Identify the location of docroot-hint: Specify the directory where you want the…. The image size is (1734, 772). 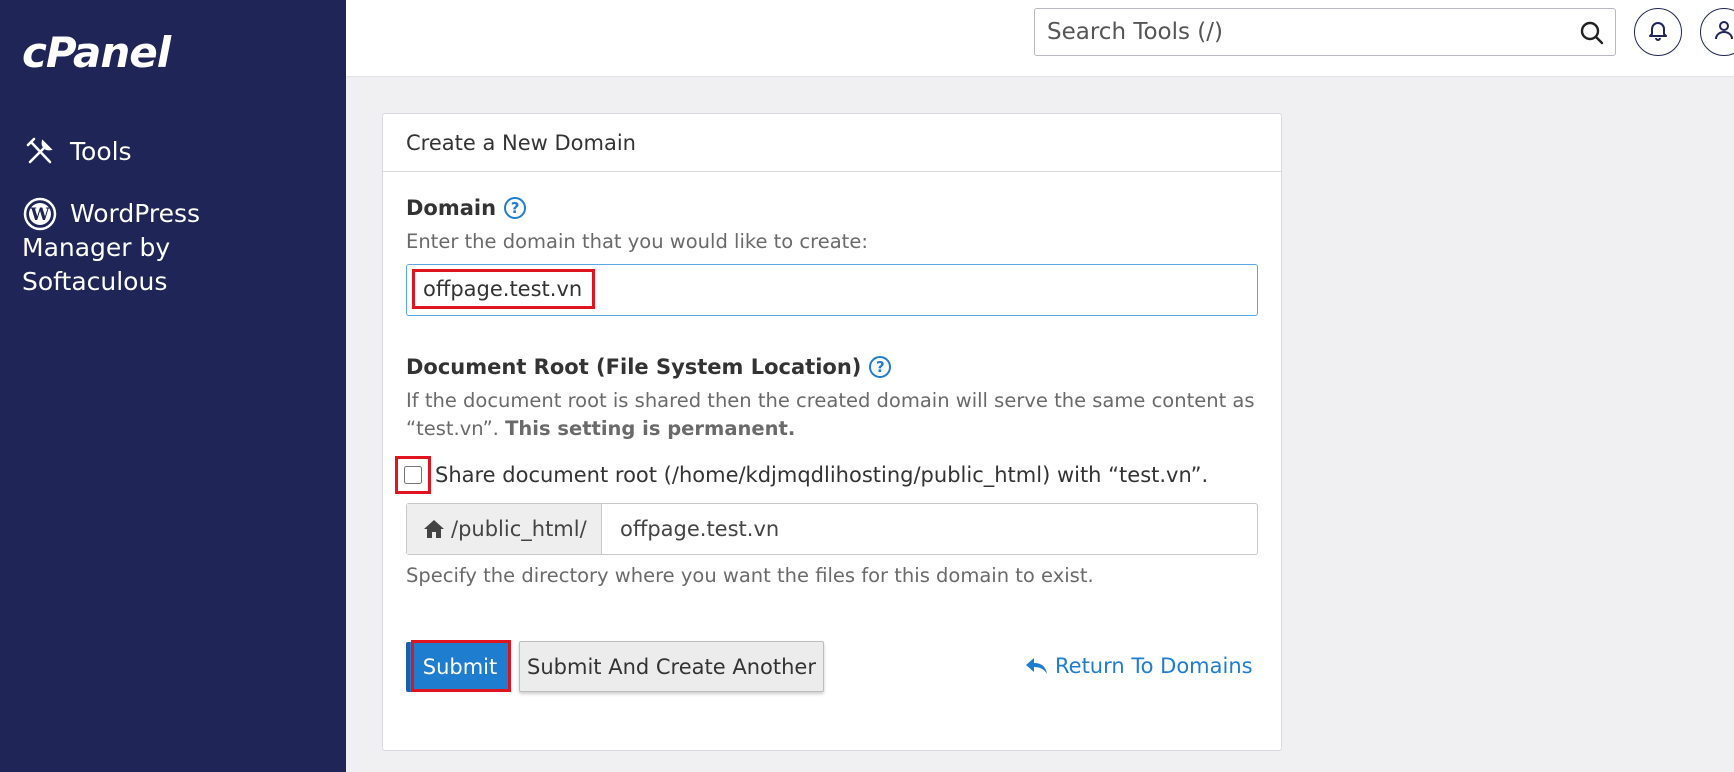
(750, 575).